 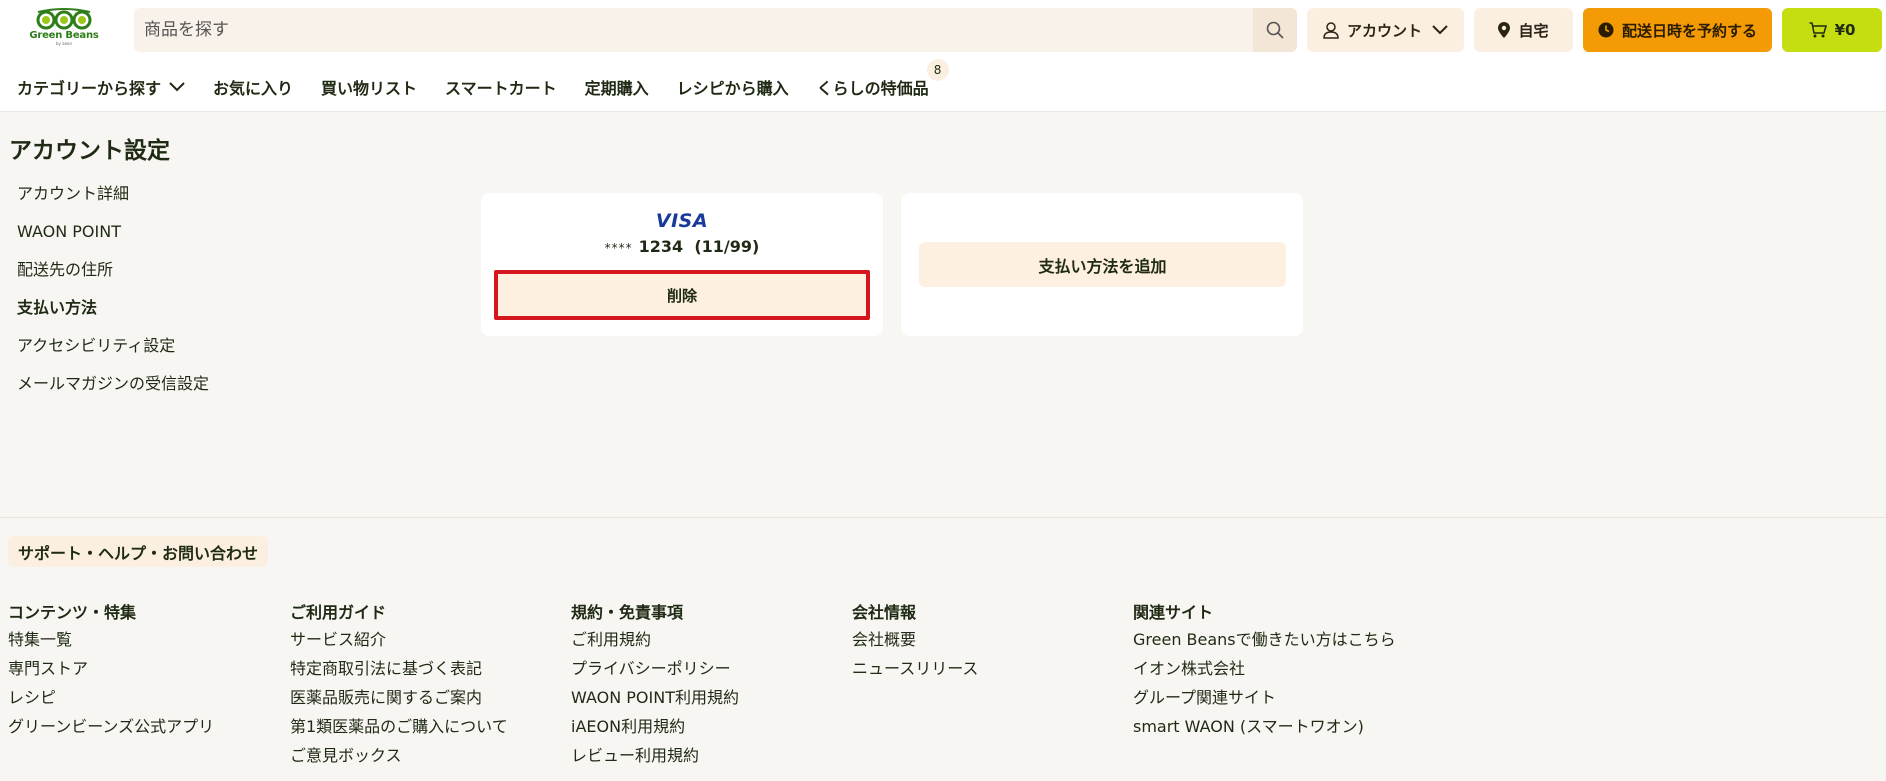 What do you see at coordinates (369, 87) in the screenshot?
I see `nav-shopping-list: 買い物リスト` at bounding box center [369, 87].